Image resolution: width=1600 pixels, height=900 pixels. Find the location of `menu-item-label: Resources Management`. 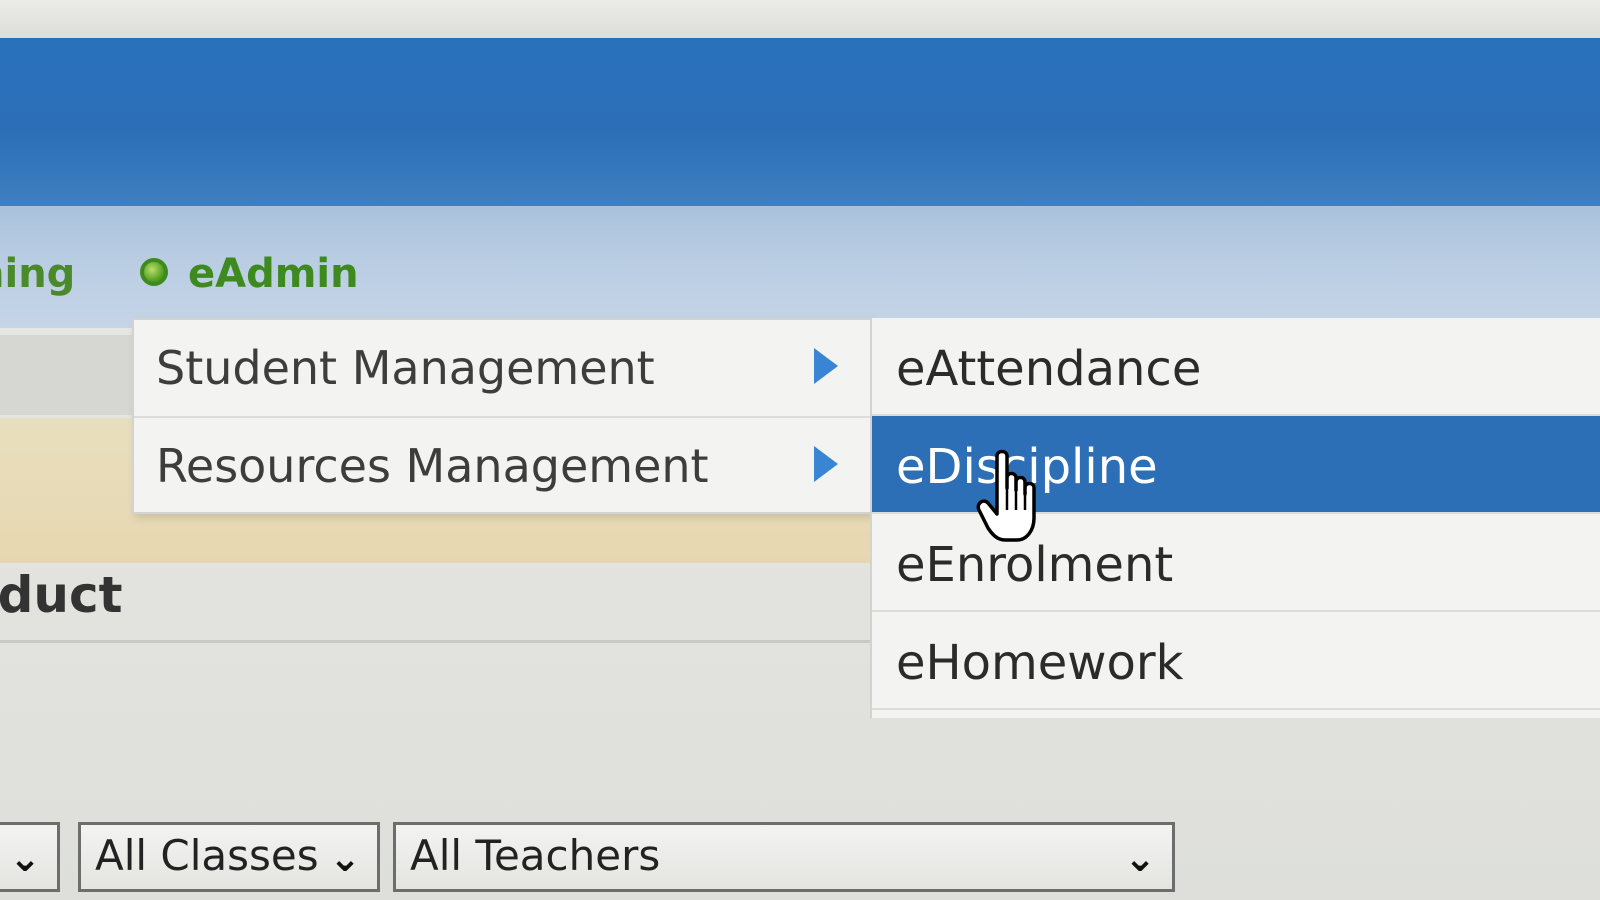

menu-item-label: Resources Management is located at coordinates (432, 466).